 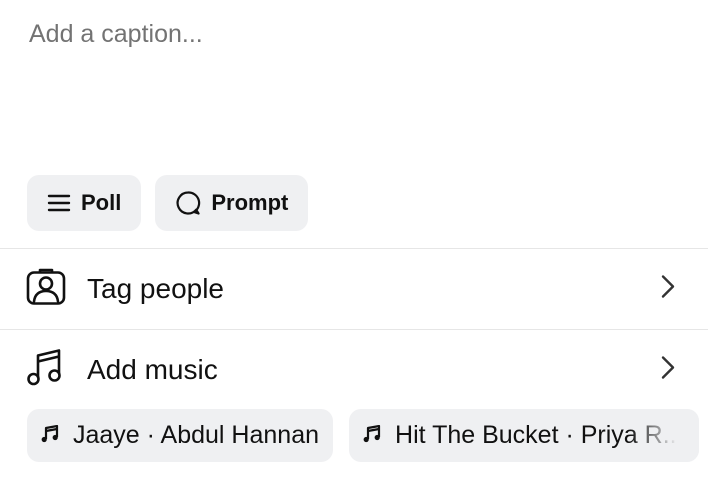 I want to click on prompt-label: Prompt, so click(x=250, y=202).